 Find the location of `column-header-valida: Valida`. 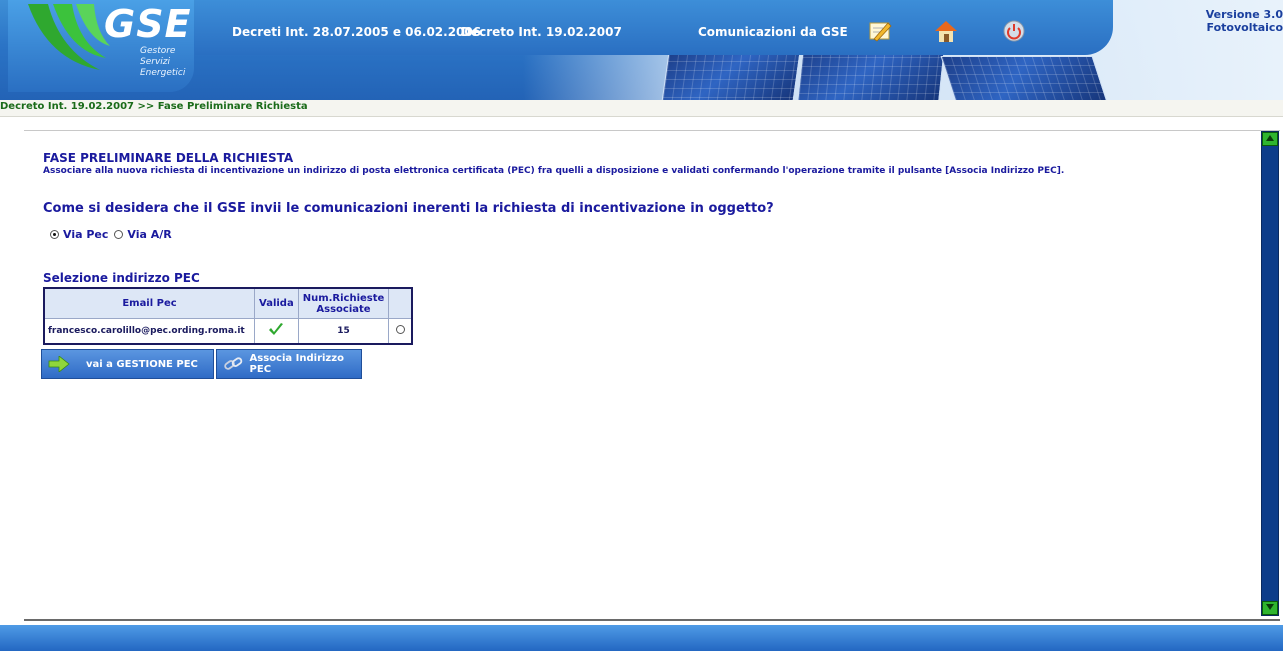

column-header-valida: Valida is located at coordinates (276, 303).